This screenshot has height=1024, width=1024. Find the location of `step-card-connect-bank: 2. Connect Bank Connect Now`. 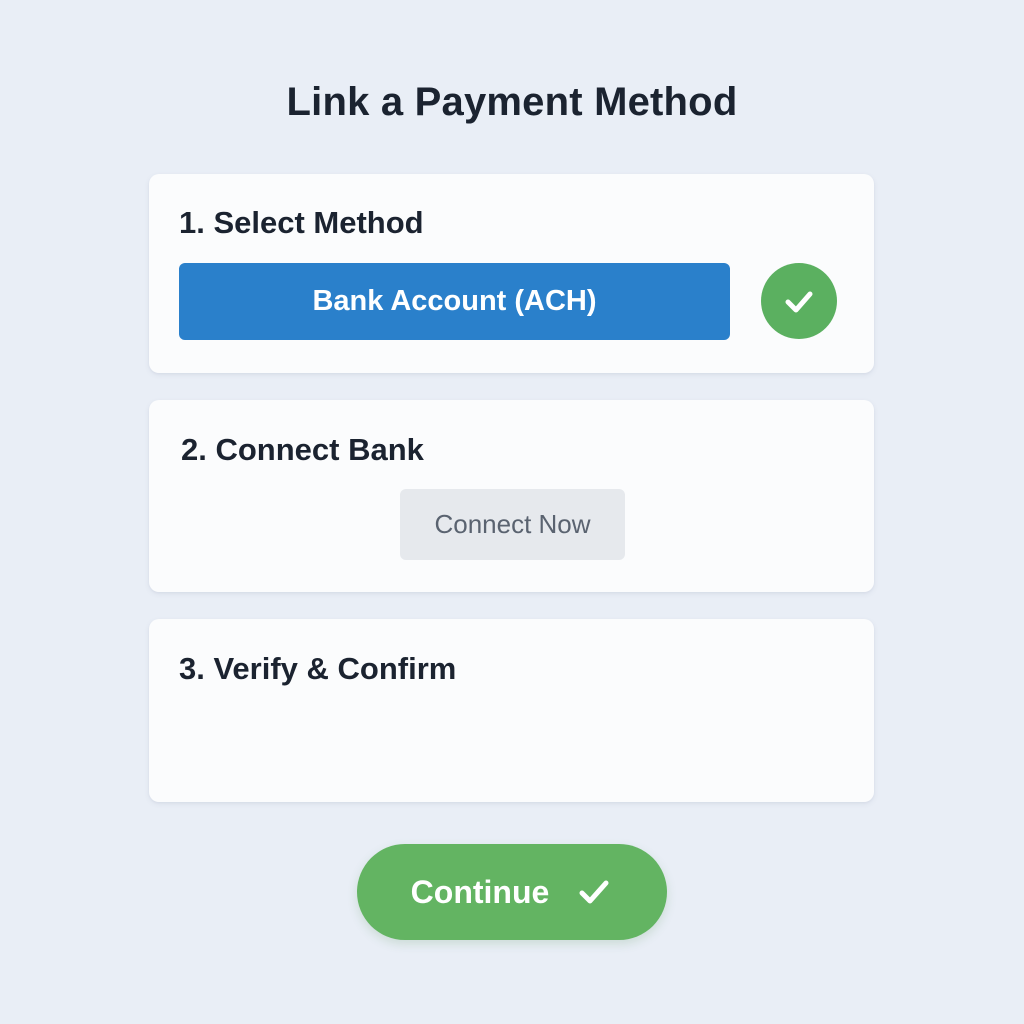

step-card-connect-bank: 2. Connect Bank Connect Now is located at coordinates (511, 496).